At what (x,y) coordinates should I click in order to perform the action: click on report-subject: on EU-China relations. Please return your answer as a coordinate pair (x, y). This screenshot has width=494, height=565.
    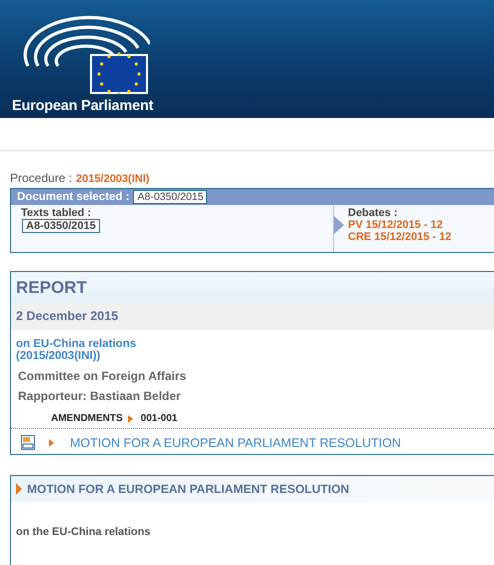
    Looking at the image, I should click on (77, 344).